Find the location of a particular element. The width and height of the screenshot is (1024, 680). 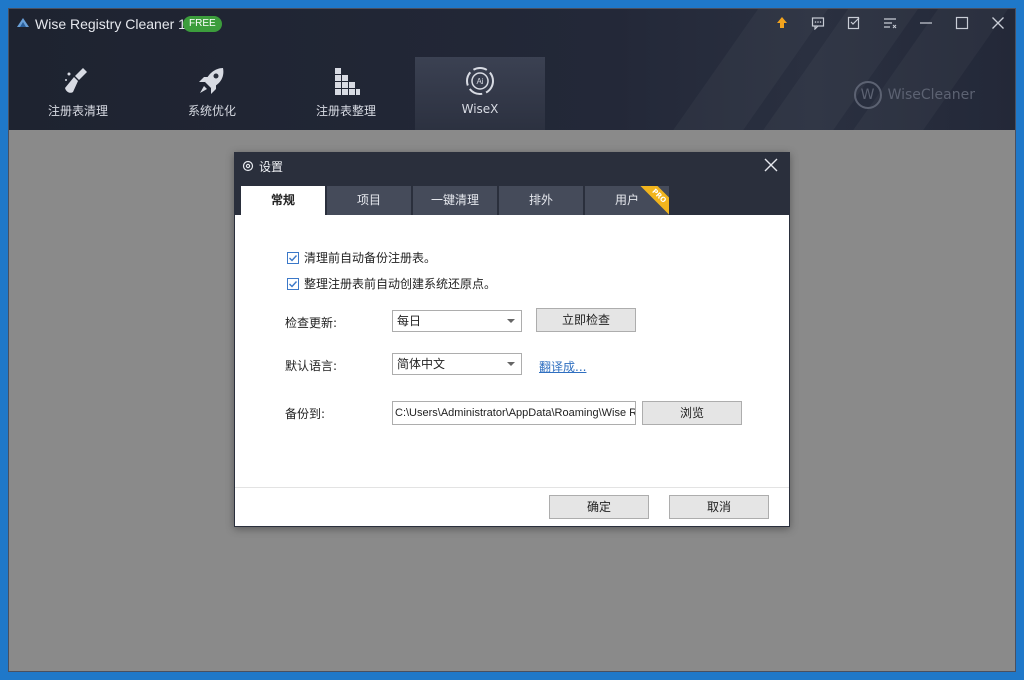

main-nav: 注册表清理 系统优化 注册表整理 Ai WiseX is located at coordinates (289, 93).